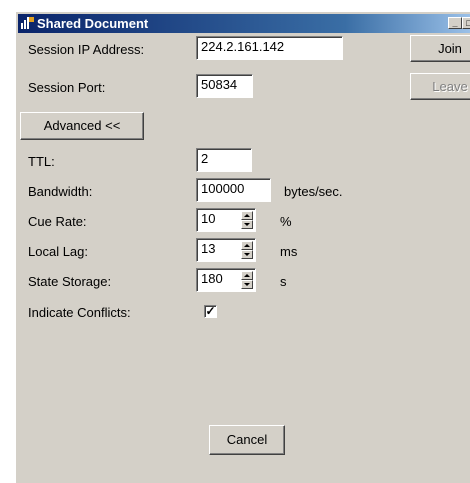 The image size is (470, 483). I want to click on ttl-input: 2, so click(224, 160).